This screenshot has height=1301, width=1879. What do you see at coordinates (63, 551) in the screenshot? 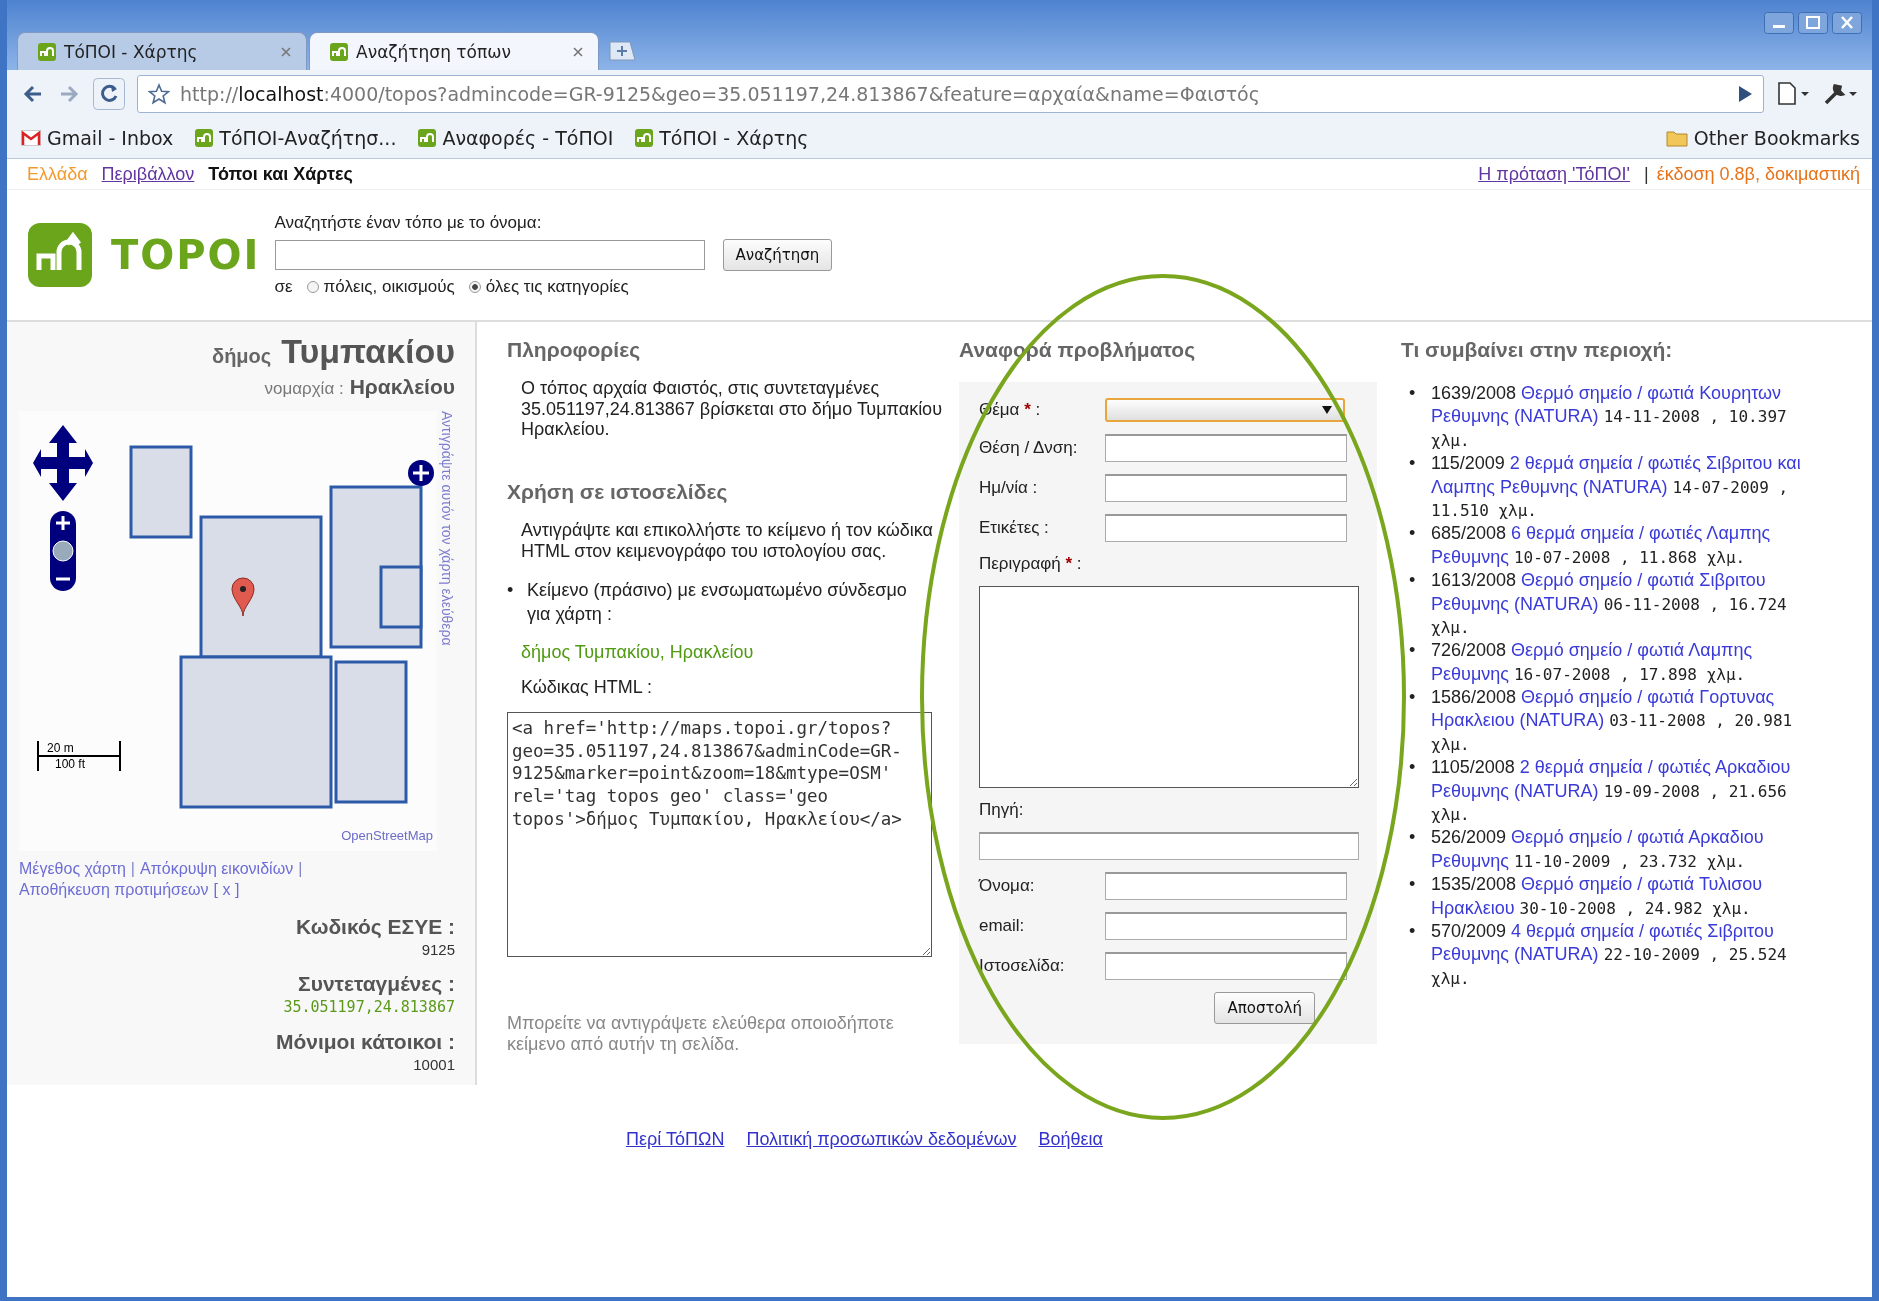
I see `zoom-control-icon` at bounding box center [63, 551].